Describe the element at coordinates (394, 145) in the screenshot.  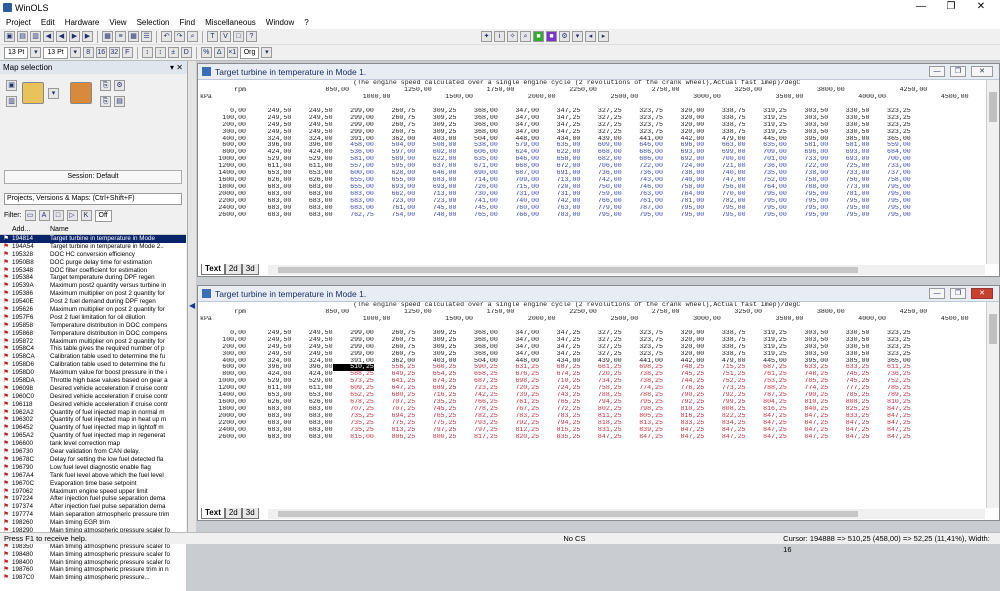
I see `map-cell: 504,00` at that location.